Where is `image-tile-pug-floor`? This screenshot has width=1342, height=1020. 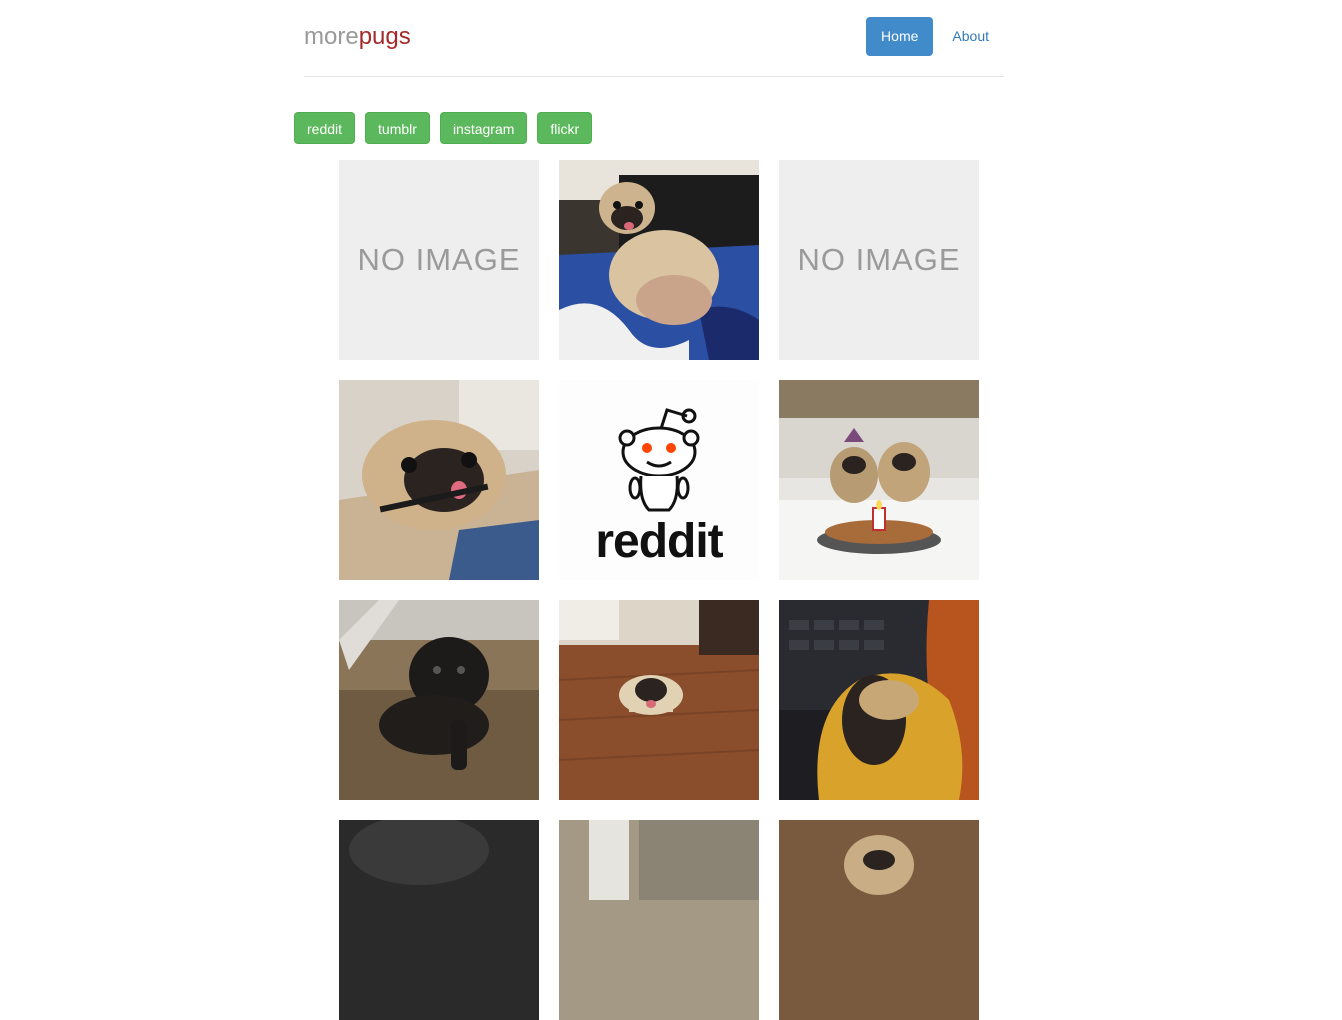
image-tile-pug-floor is located at coordinates (659, 700).